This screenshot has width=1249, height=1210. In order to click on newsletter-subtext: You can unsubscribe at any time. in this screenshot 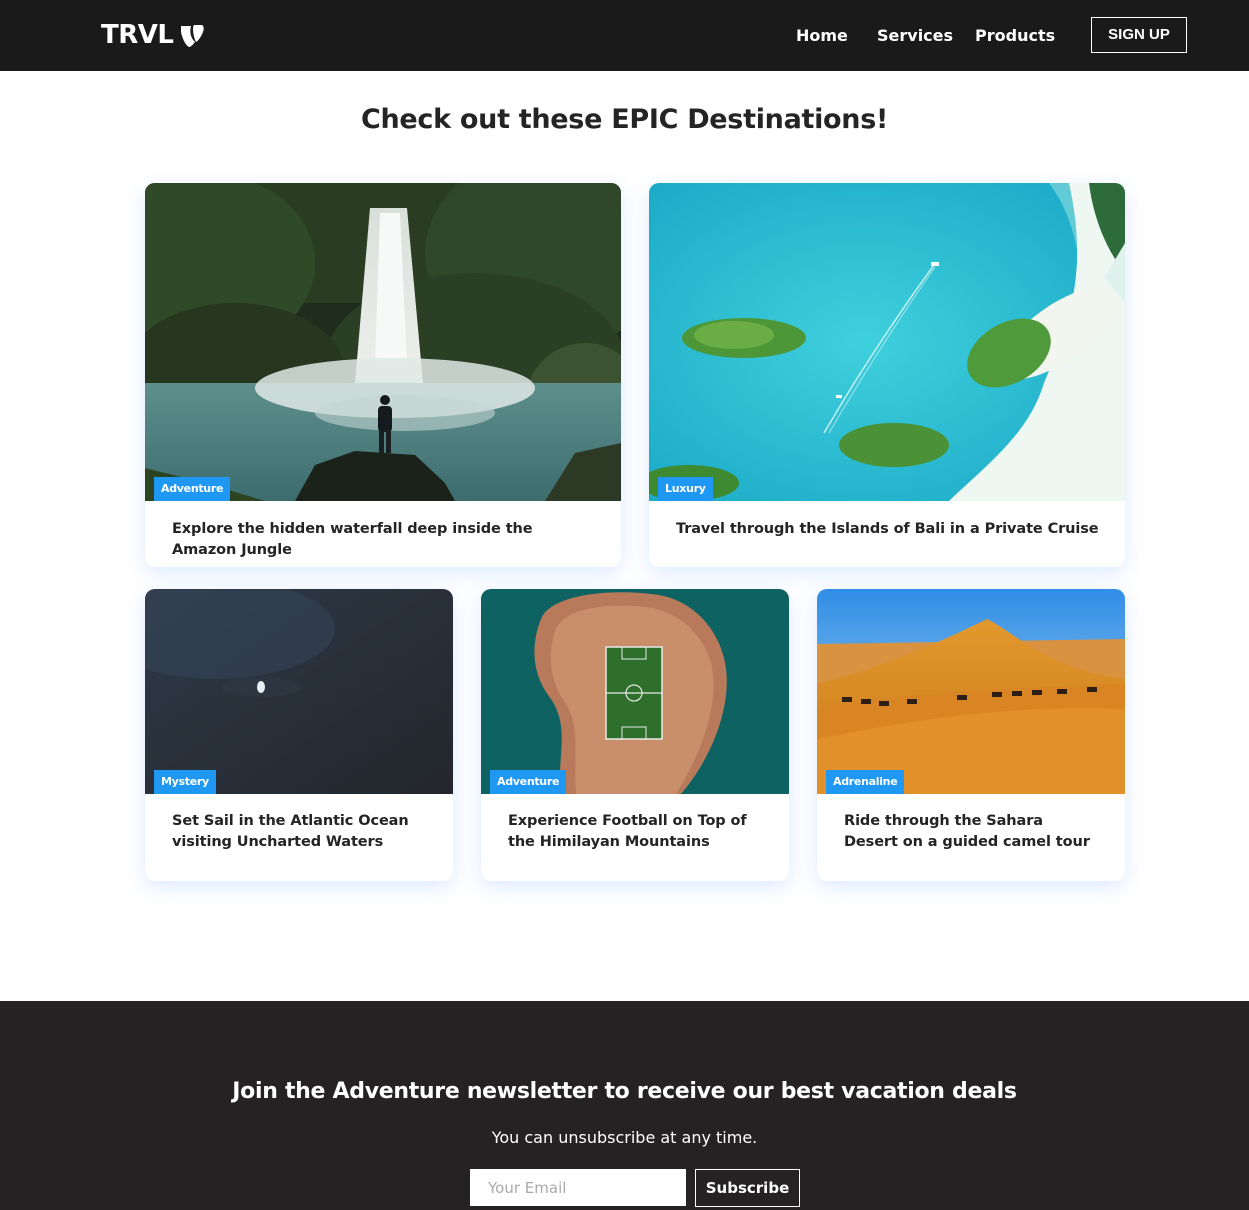, I will do `click(624, 1137)`.